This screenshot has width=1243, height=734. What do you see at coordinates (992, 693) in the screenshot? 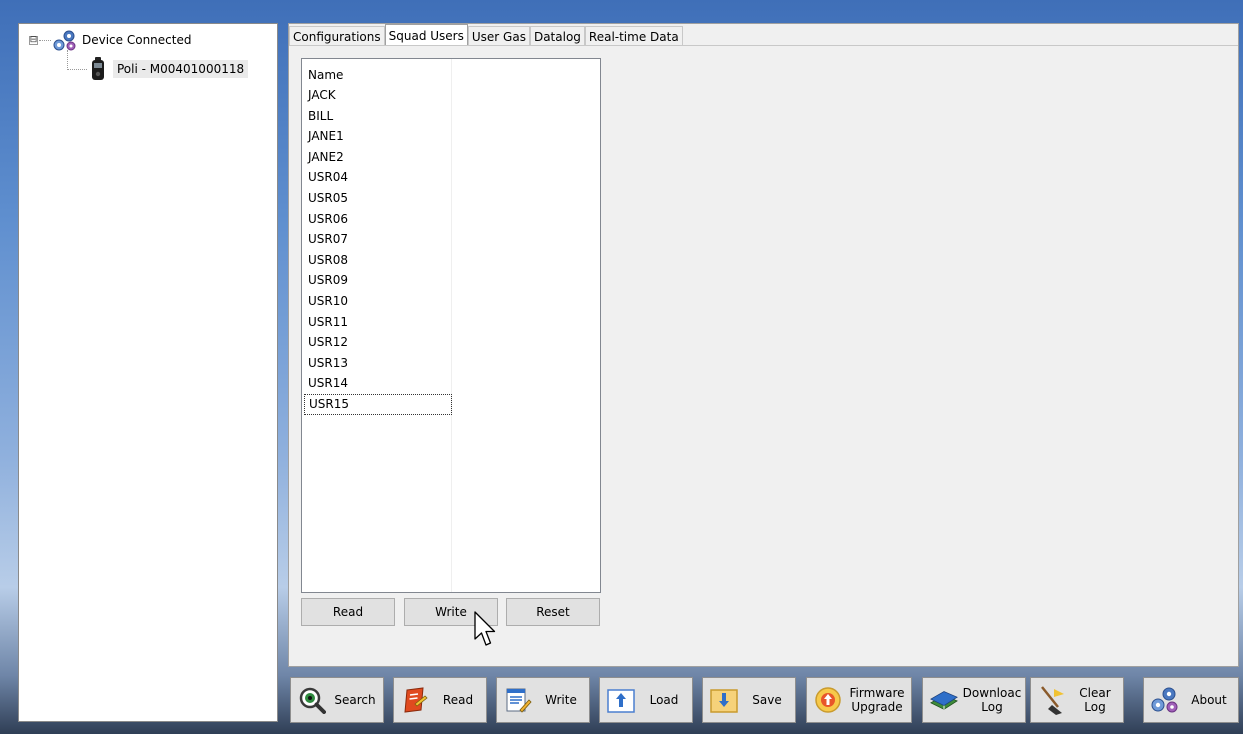
I see `download-line1: Downloac` at bounding box center [992, 693].